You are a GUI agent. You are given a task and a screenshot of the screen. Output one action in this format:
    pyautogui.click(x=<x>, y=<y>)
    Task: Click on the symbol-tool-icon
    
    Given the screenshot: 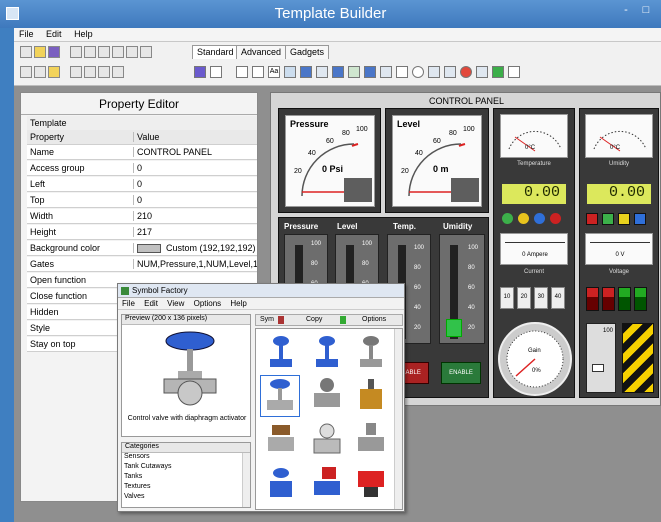 What is the action you would take?
    pyautogui.click(x=482, y=72)
    